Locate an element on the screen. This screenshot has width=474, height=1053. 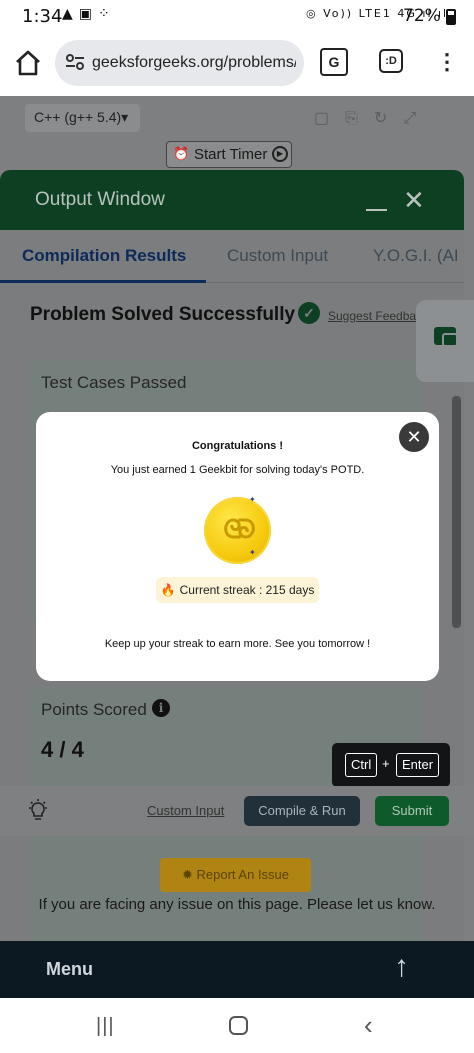
start-timer-label: Start Timer is located at coordinates (231, 154).